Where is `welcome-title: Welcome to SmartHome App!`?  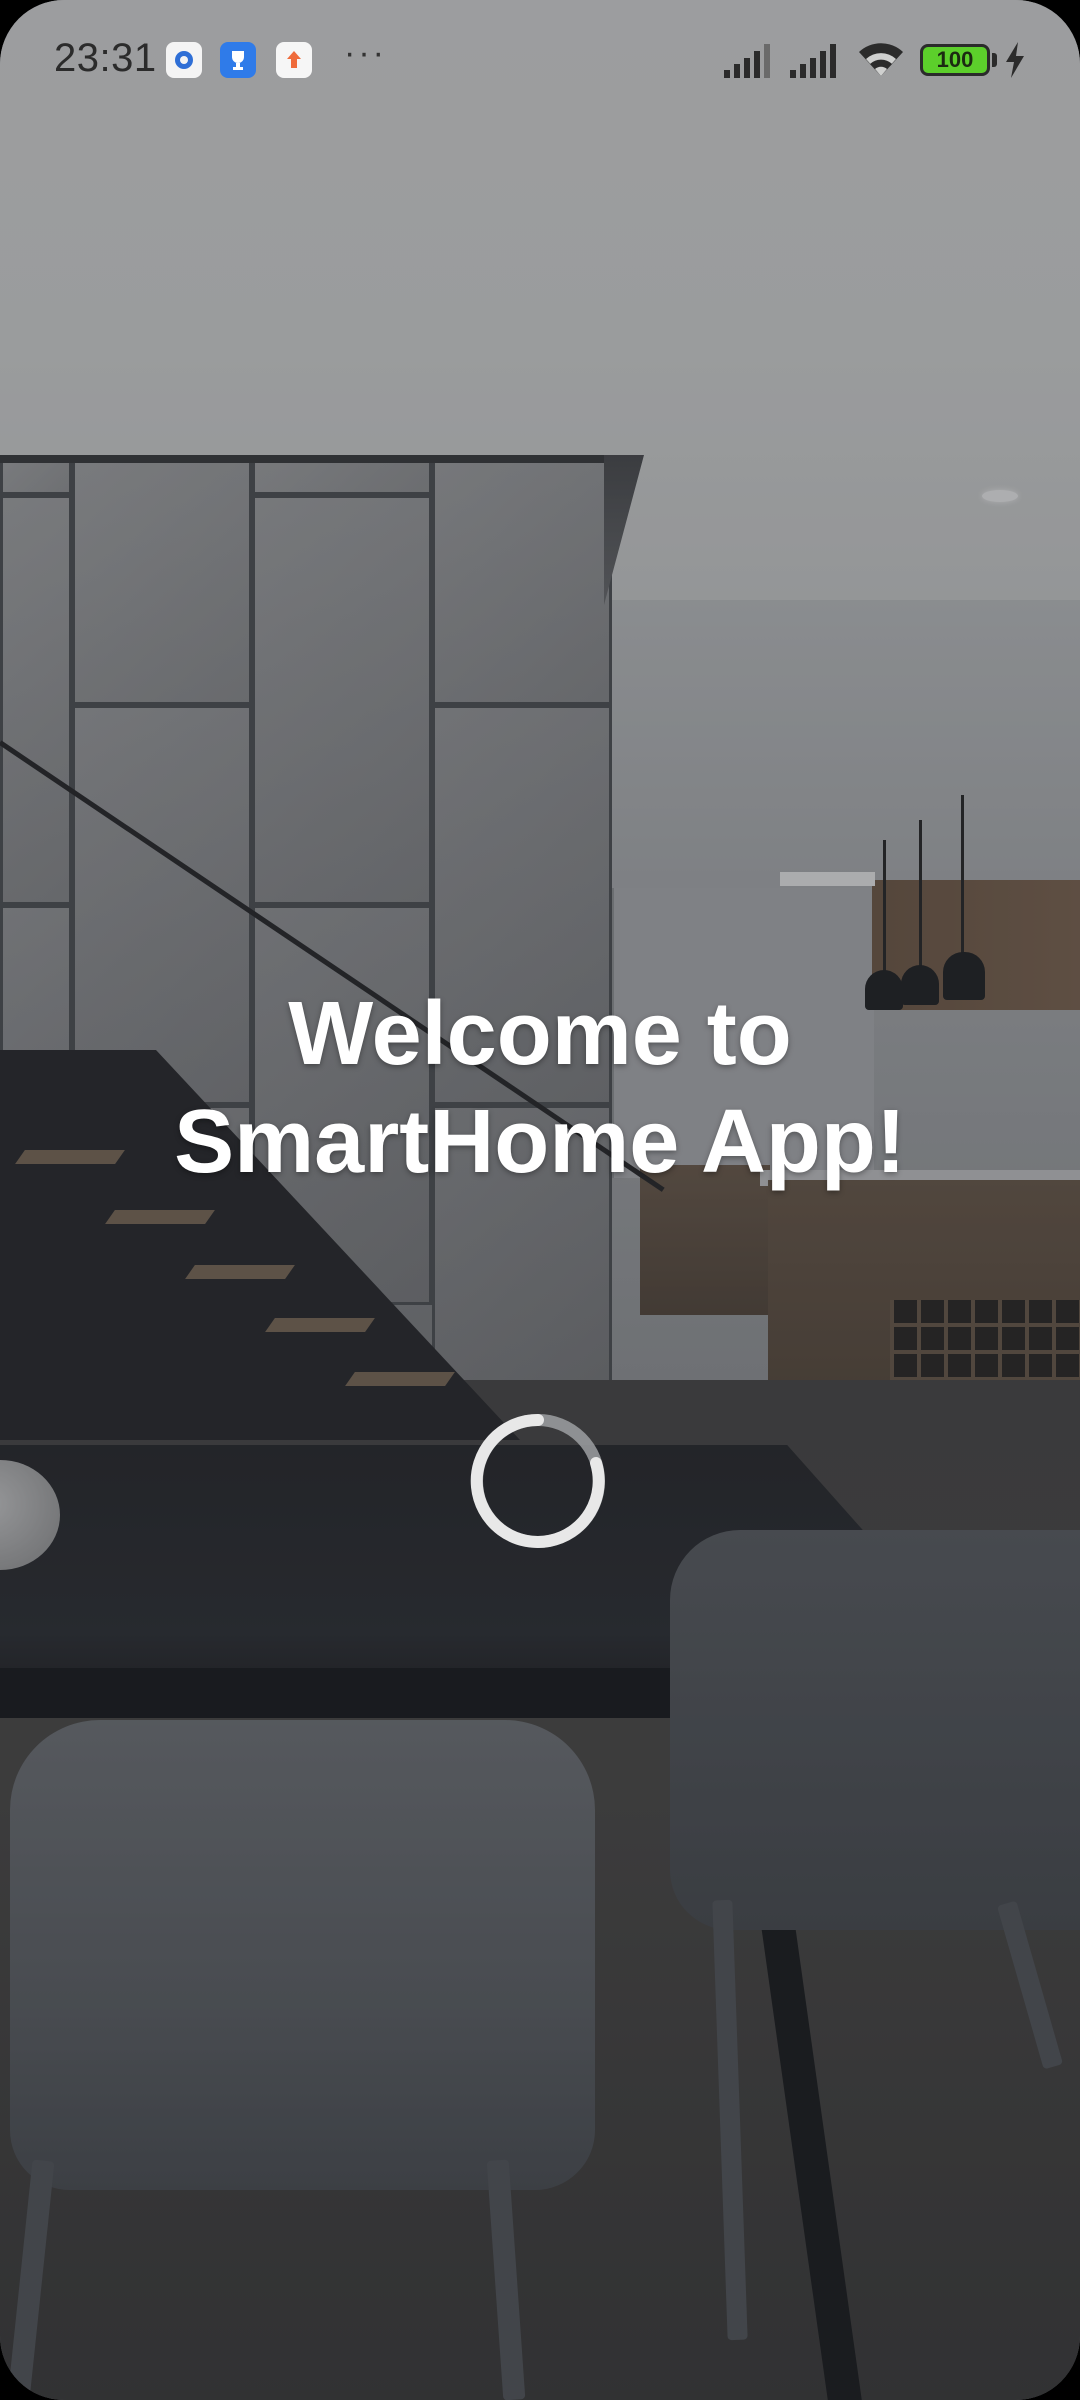 welcome-title: Welcome to SmartHome App! is located at coordinates (540, 1088).